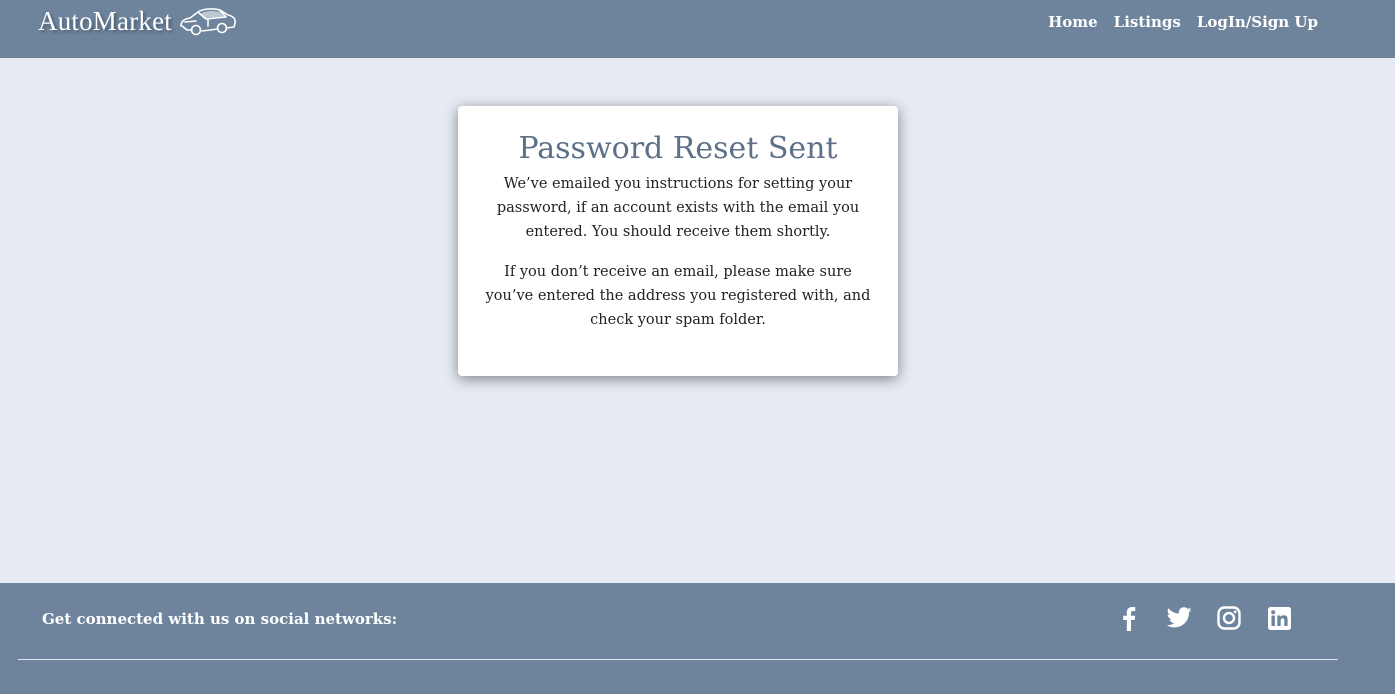  Describe the element at coordinates (208, 22) in the screenshot. I see `car-icon` at that location.